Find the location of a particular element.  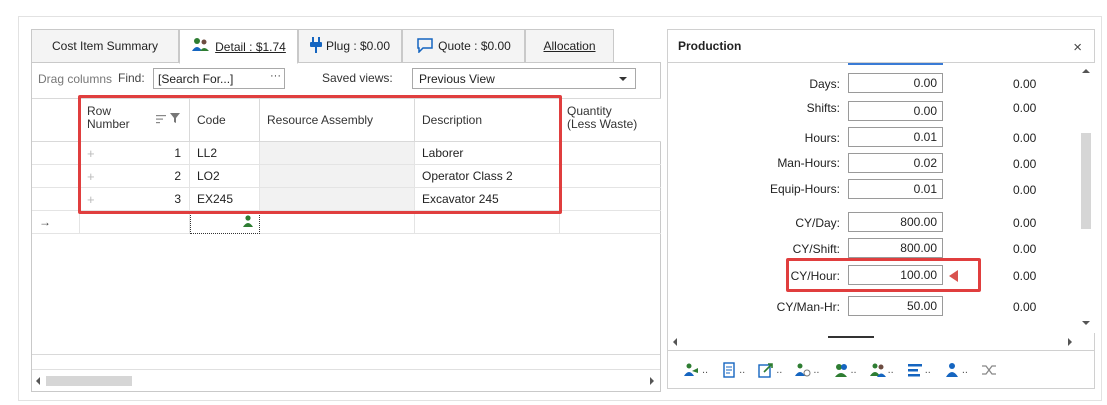

description-cell: Excavator 245 is located at coordinates (487, 199).